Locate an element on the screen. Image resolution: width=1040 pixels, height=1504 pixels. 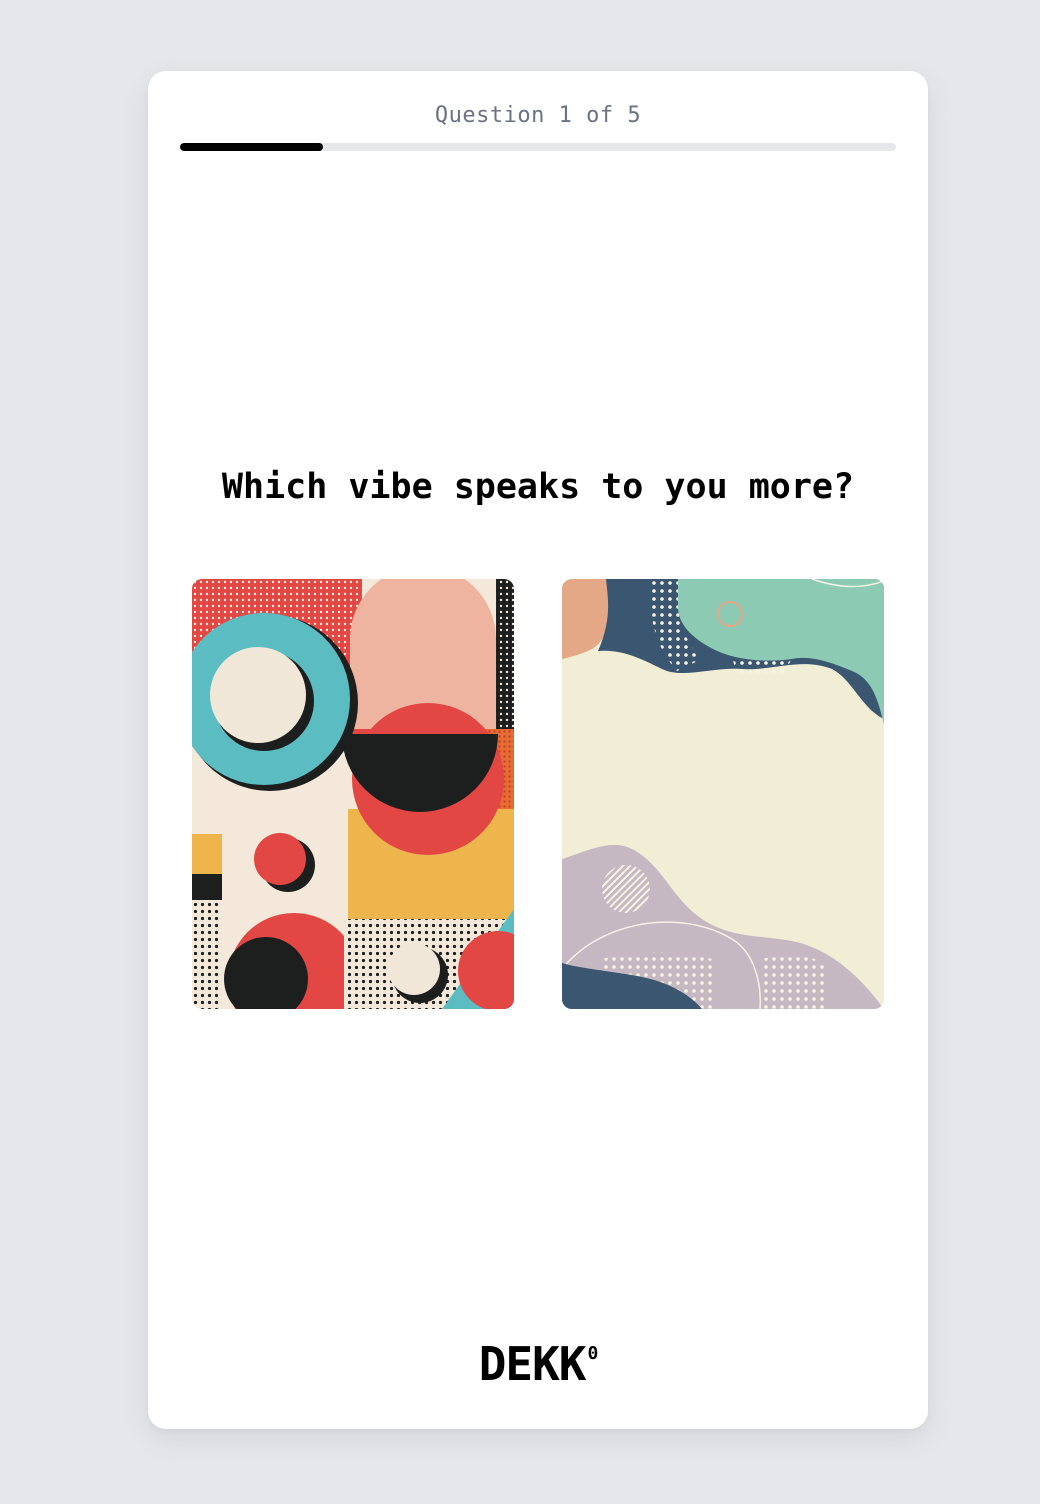
pastel-artwork-image is located at coordinates (723, 794).